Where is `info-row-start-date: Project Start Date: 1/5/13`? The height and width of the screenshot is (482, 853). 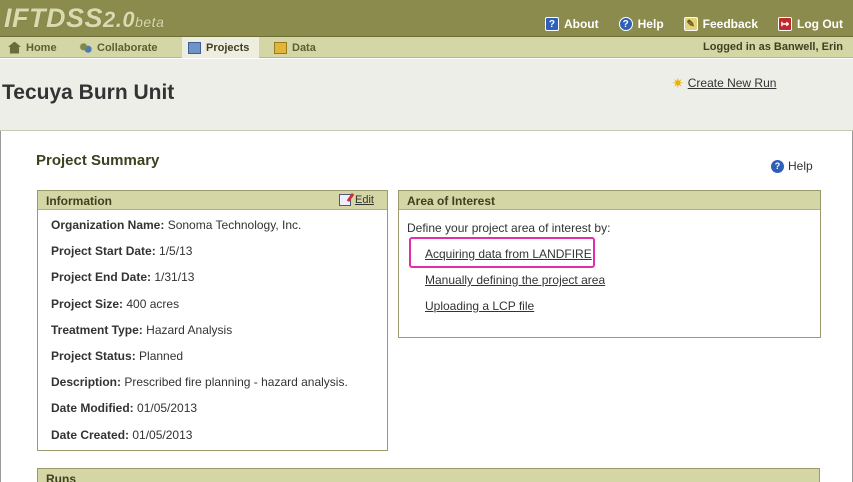
info-row-start-date: Project Start Date: 1/5/13 is located at coordinates (212, 257).